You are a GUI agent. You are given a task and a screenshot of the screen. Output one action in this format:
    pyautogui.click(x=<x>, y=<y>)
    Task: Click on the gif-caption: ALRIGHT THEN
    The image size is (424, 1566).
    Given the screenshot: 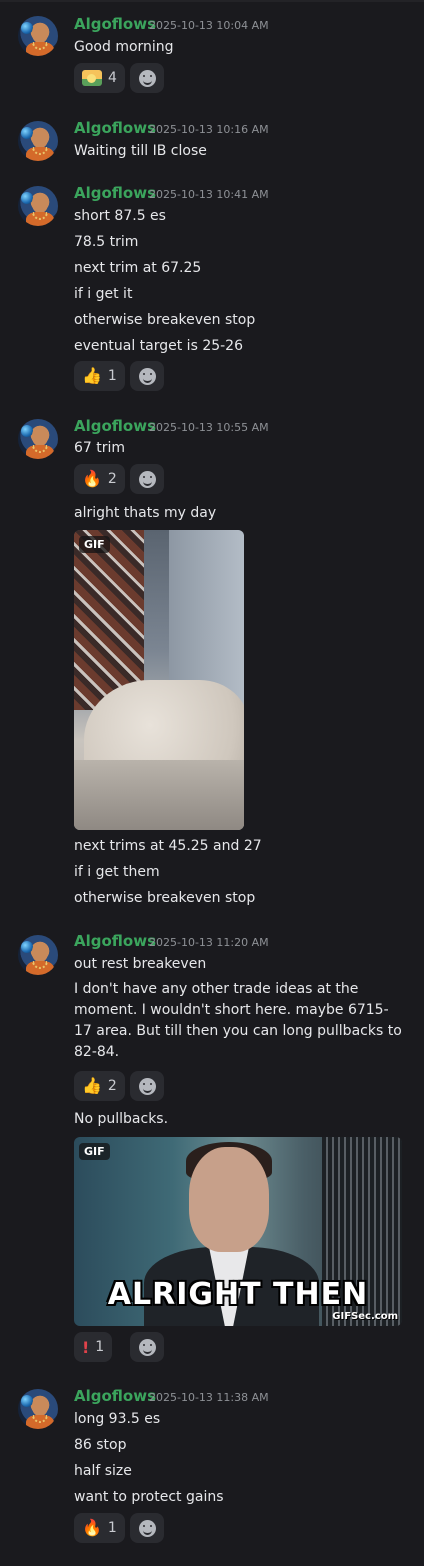 What is the action you would take?
    pyautogui.click(x=238, y=1294)
    